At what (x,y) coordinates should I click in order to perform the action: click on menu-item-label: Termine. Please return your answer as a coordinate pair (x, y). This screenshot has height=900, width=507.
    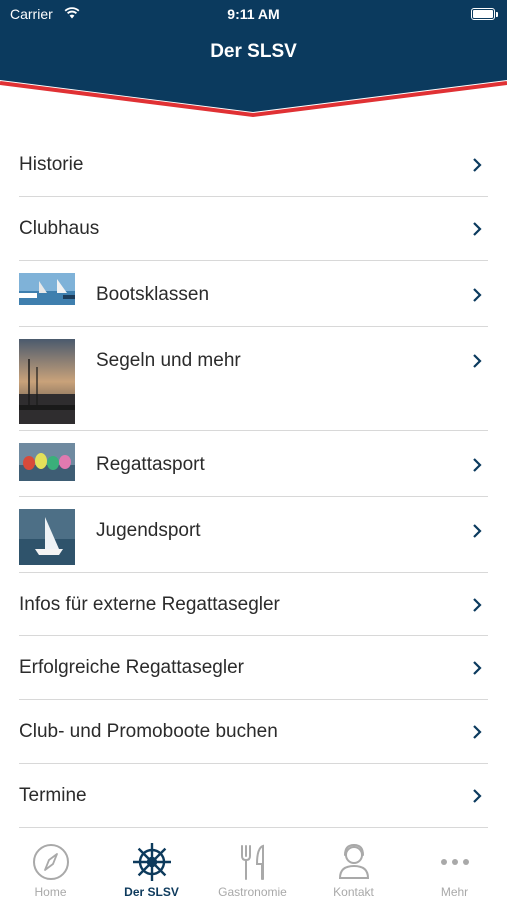
    Looking at the image, I should click on (53, 795).